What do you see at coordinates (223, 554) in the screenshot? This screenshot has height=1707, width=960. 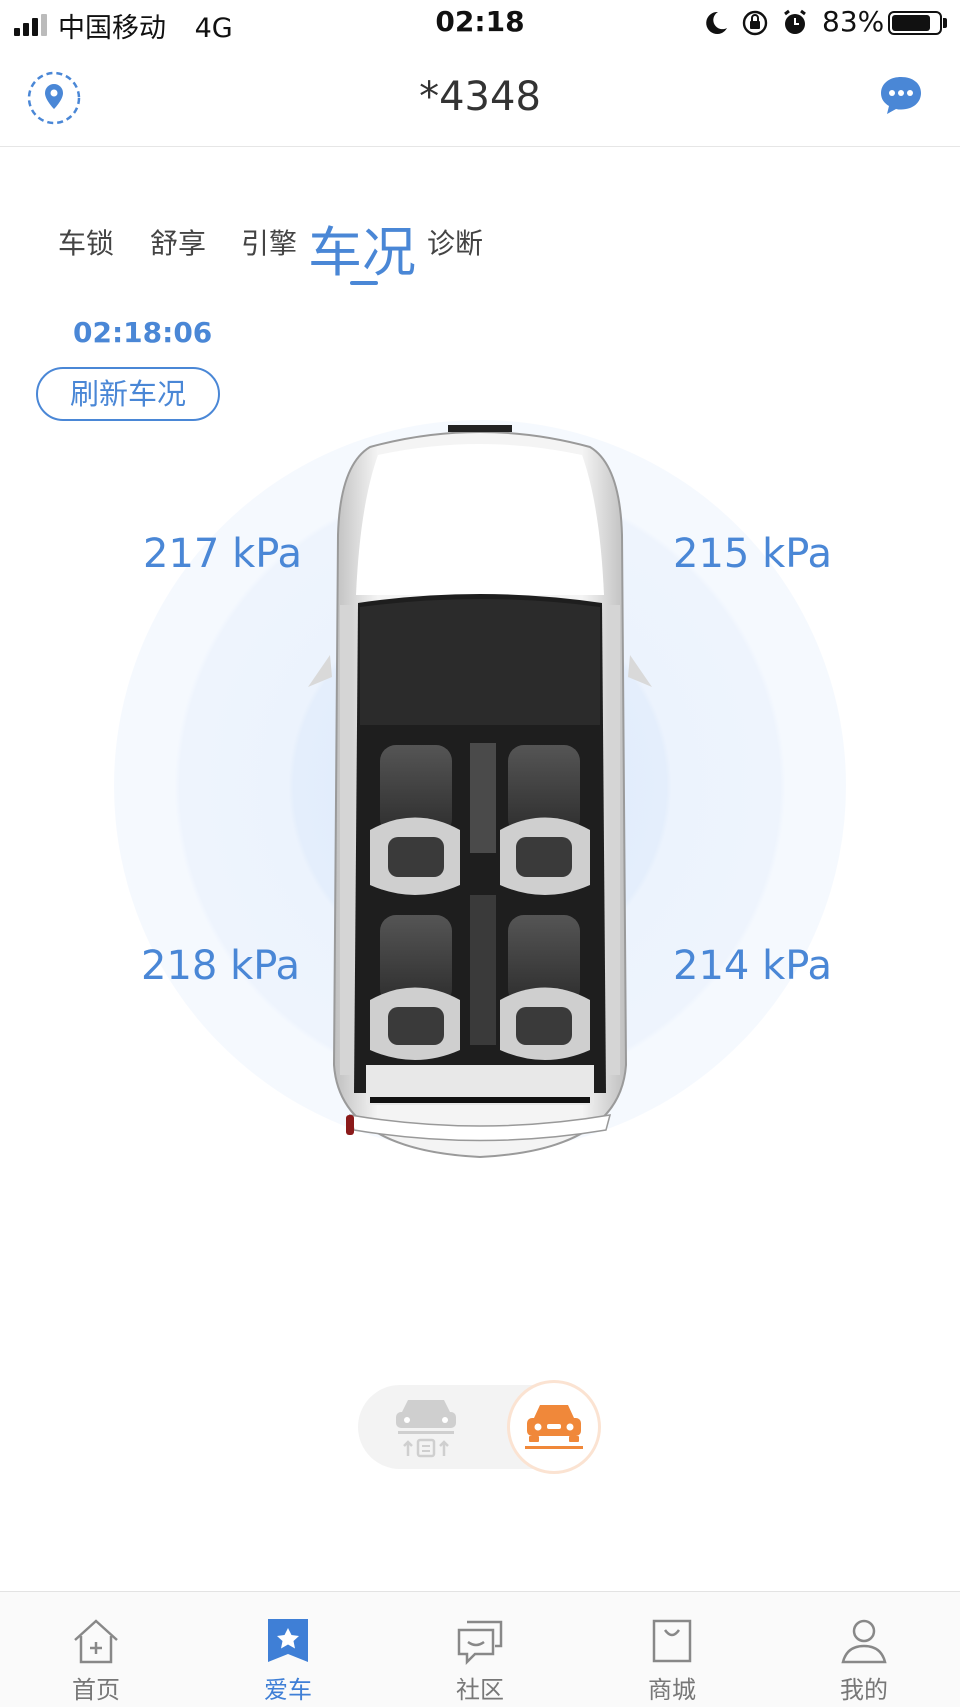 I see `tire-front-left-pressure: 217 kPa` at bounding box center [223, 554].